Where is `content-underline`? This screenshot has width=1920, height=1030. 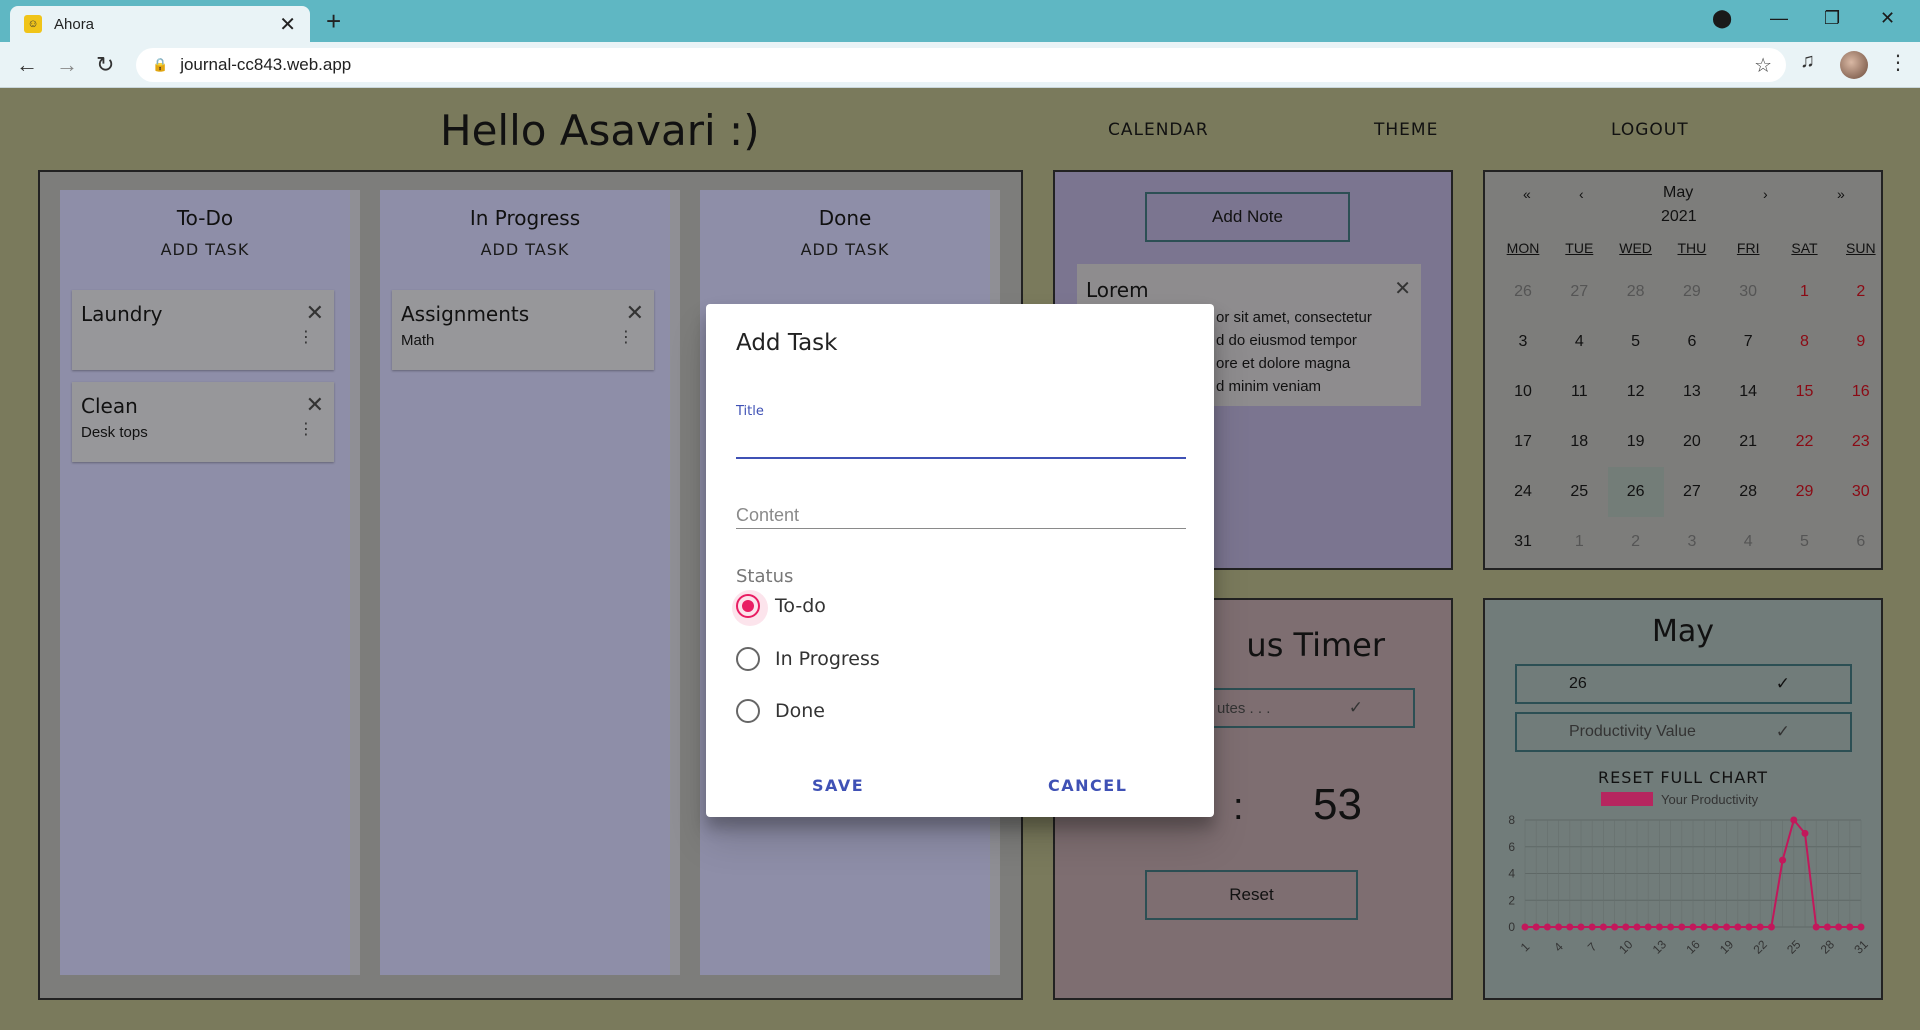 content-underline is located at coordinates (961, 528).